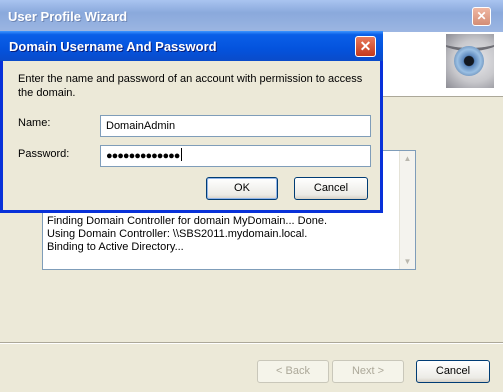 Image resolution: width=503 pixels, height=392 pixels. Describe the element at coordinates (141, 126) in the screenshot. I see `name-value: DomainAdmin` at that location.